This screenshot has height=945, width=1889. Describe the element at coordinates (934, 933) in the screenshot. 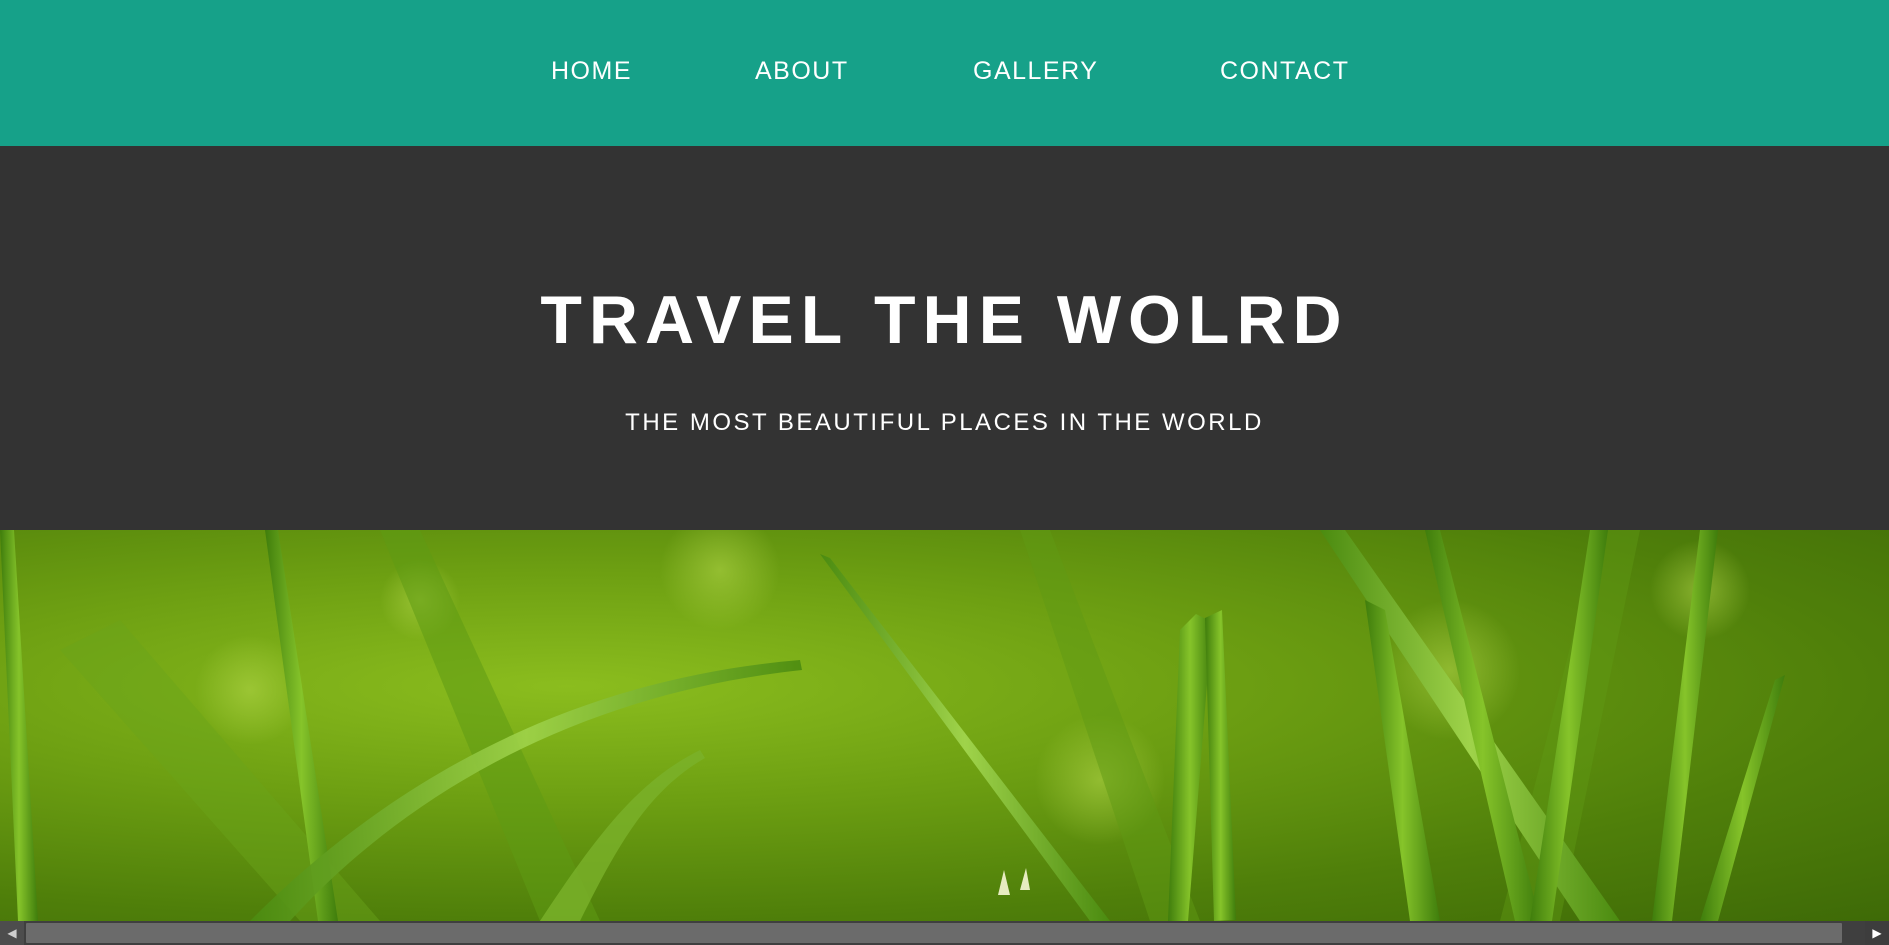

I see `scrollbar-thumb` at that location.